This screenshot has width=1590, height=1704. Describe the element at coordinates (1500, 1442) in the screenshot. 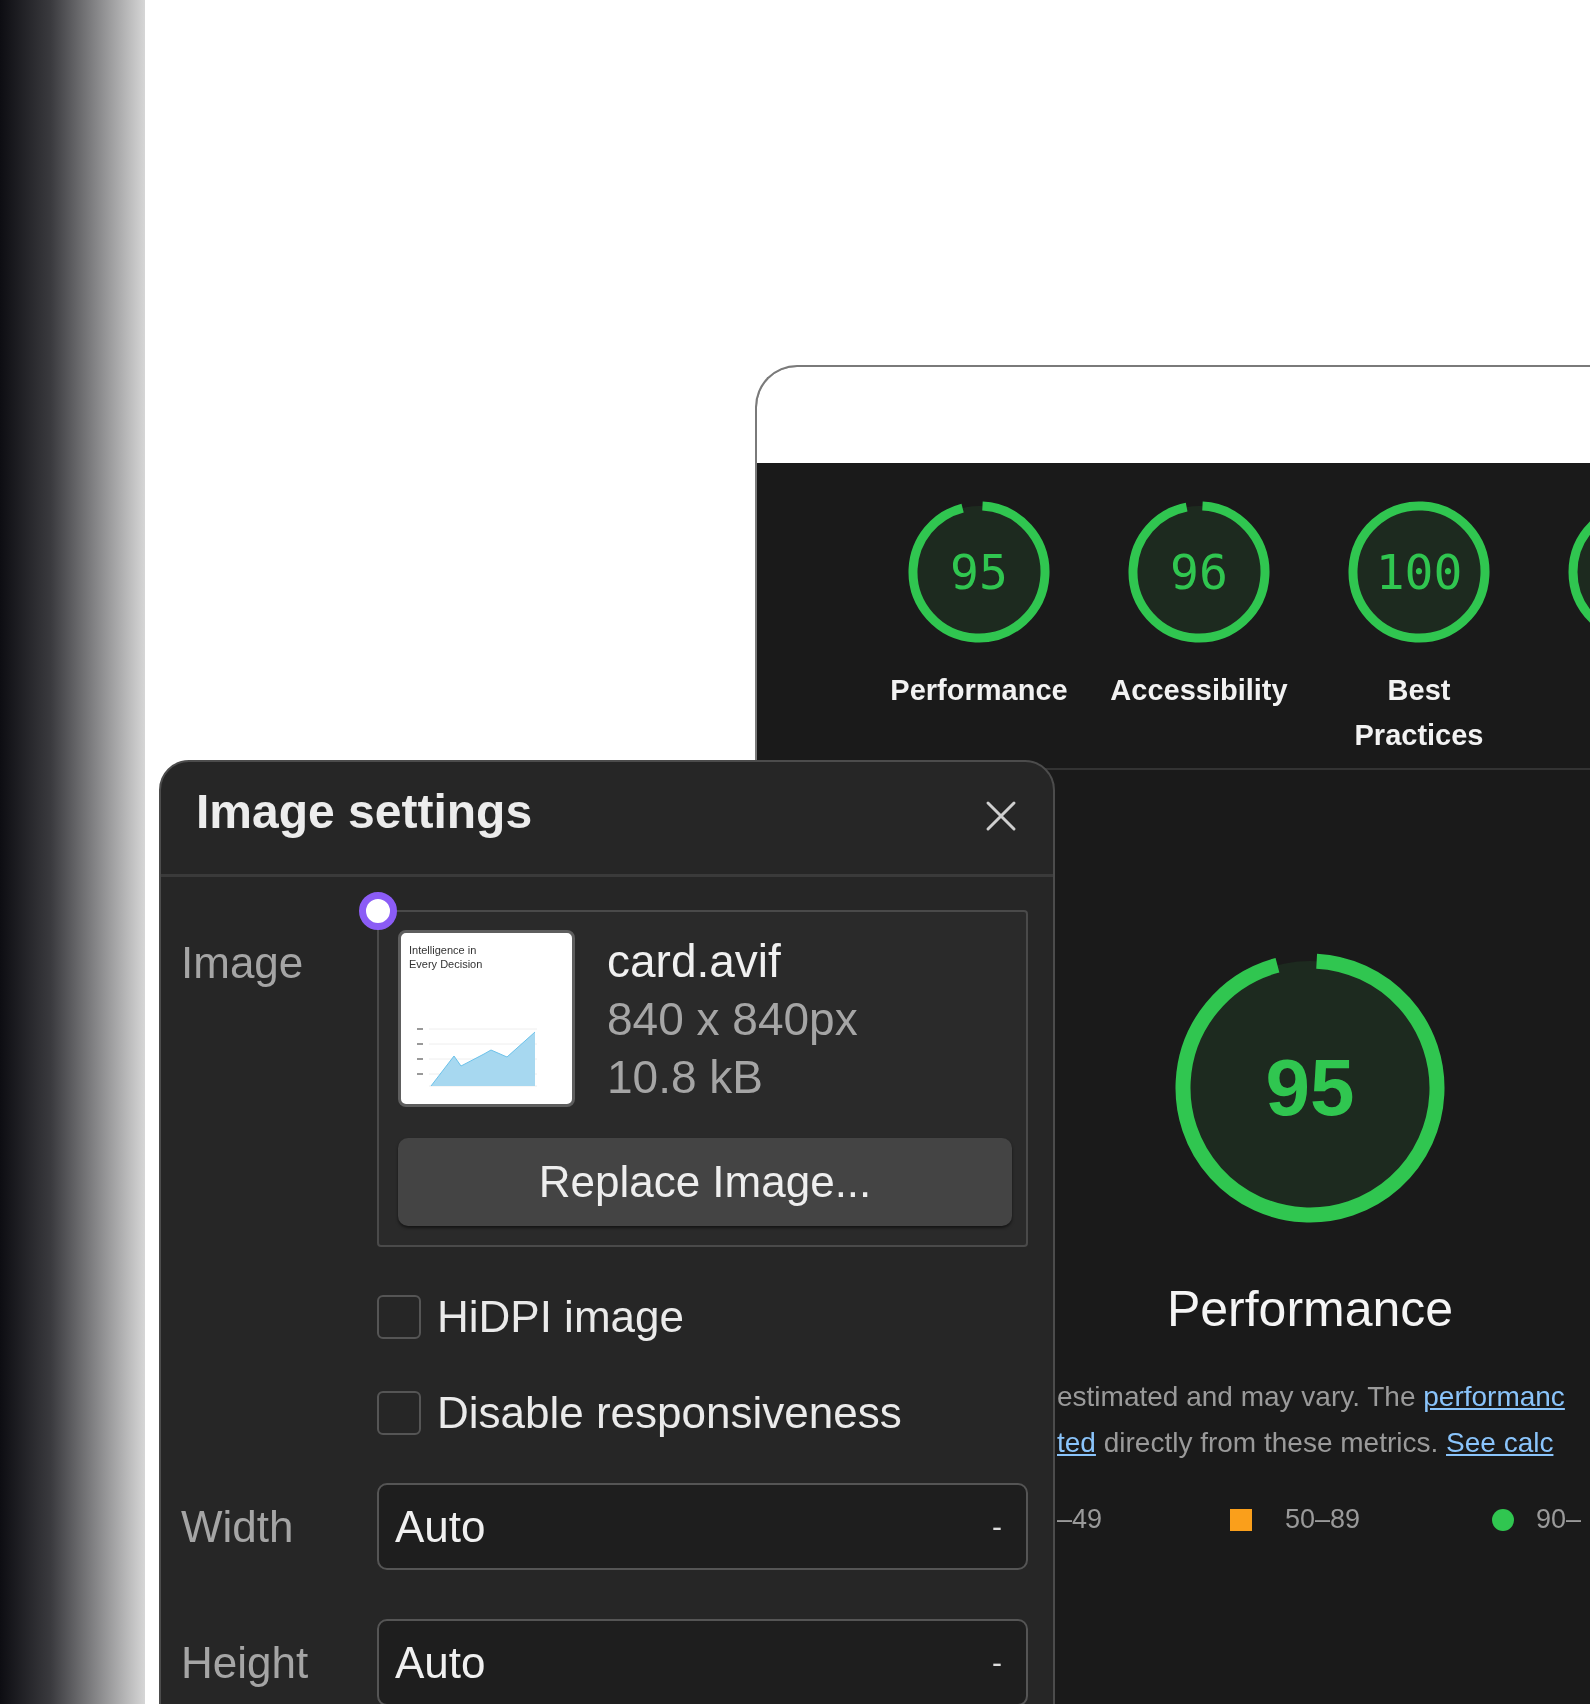

I see `link: See calc` at that location.